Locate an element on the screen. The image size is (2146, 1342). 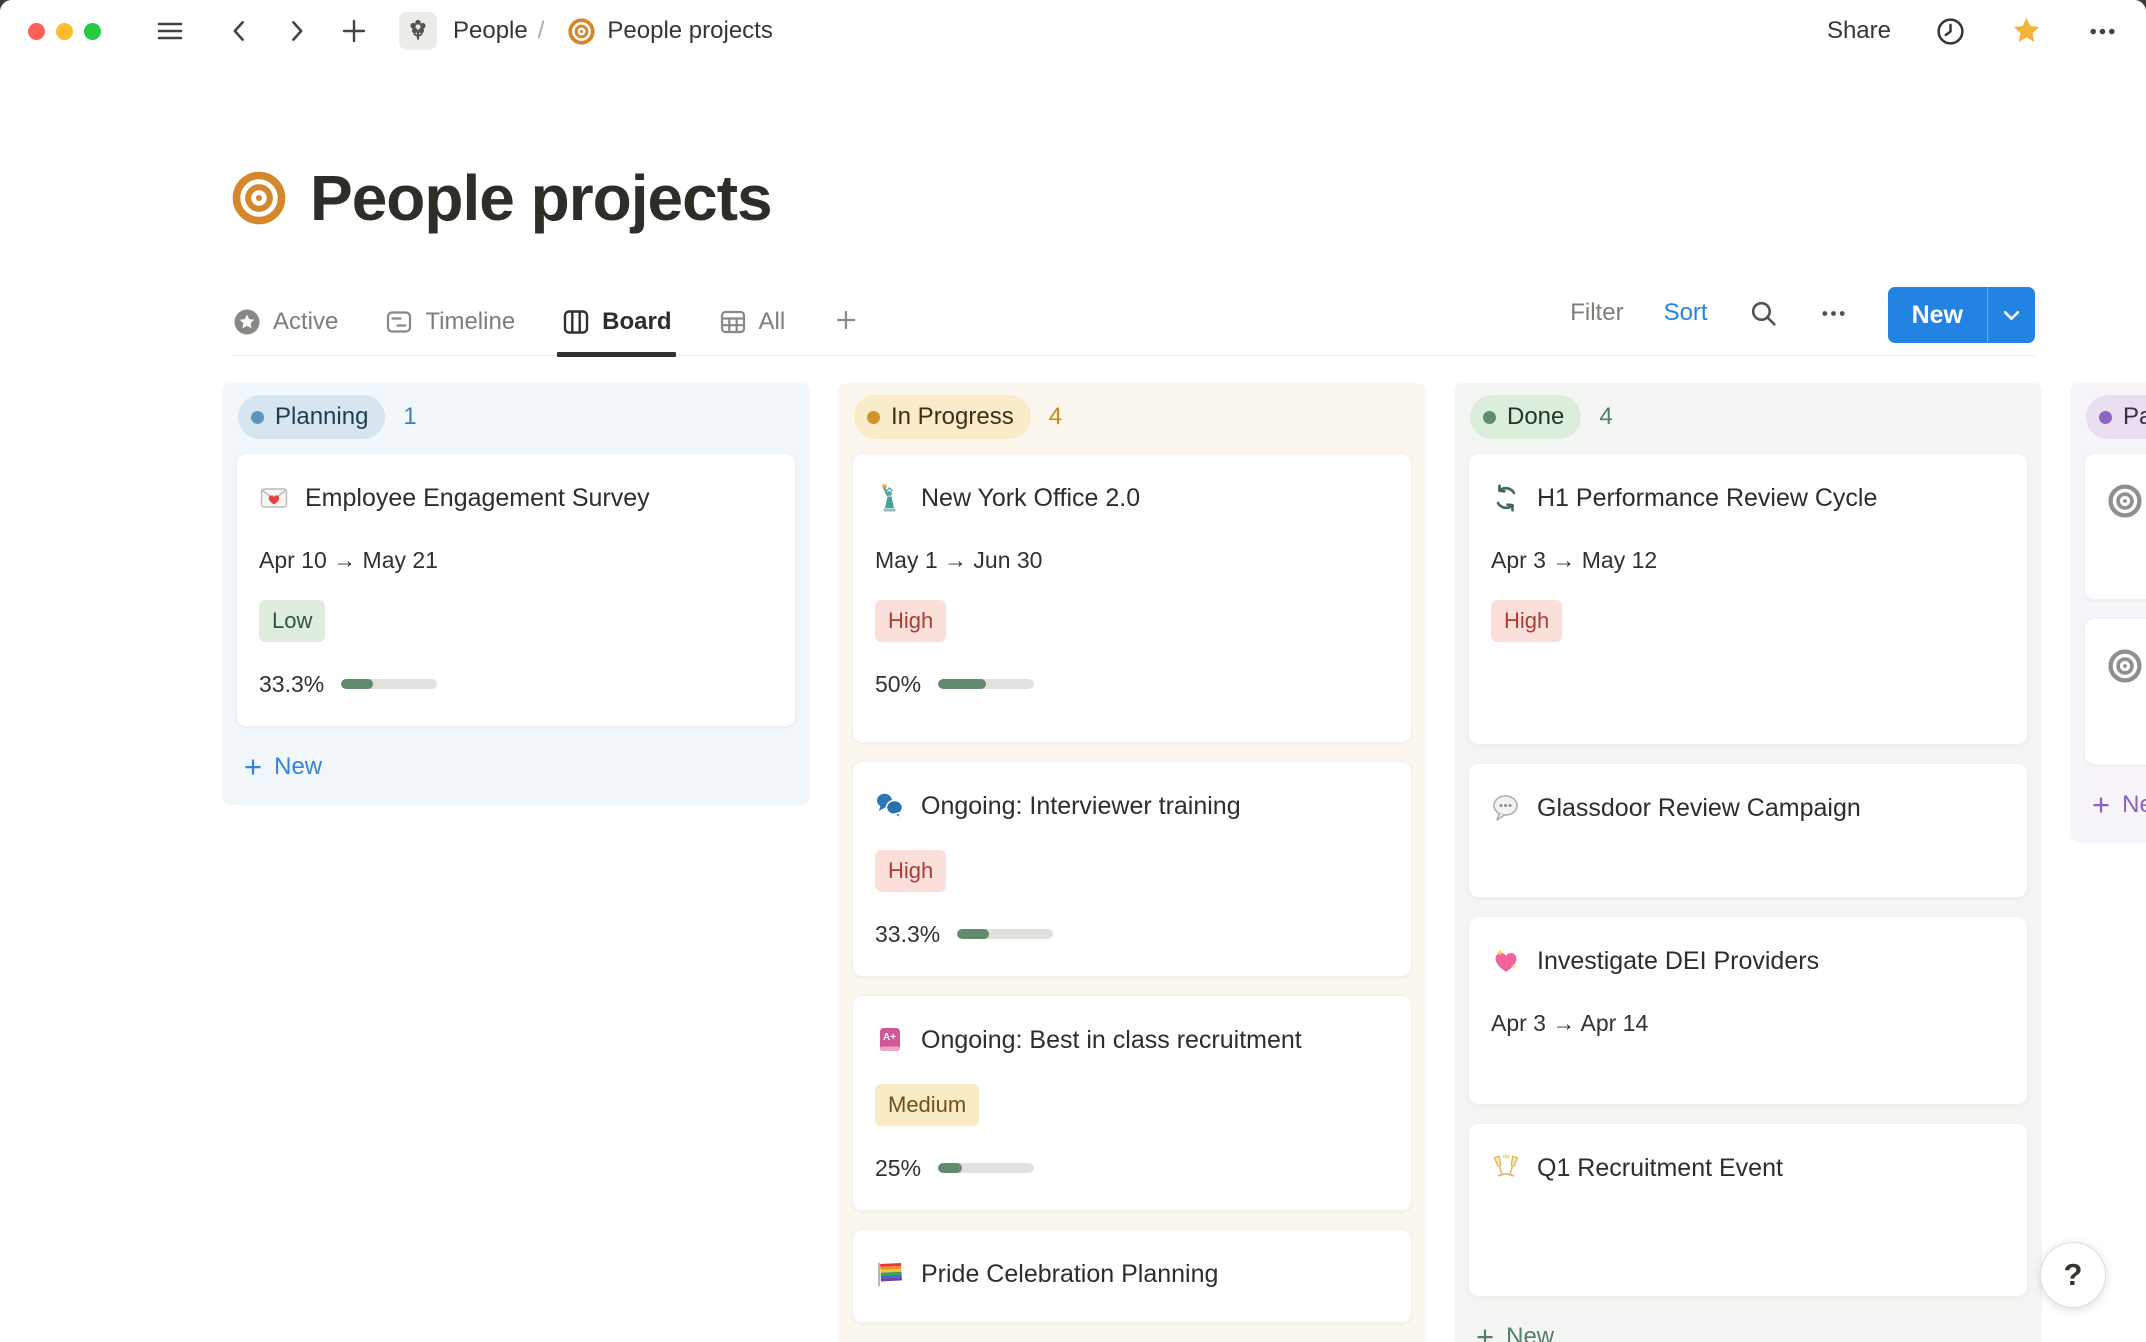
tab-active: Active is located at coordinates (285, 331).